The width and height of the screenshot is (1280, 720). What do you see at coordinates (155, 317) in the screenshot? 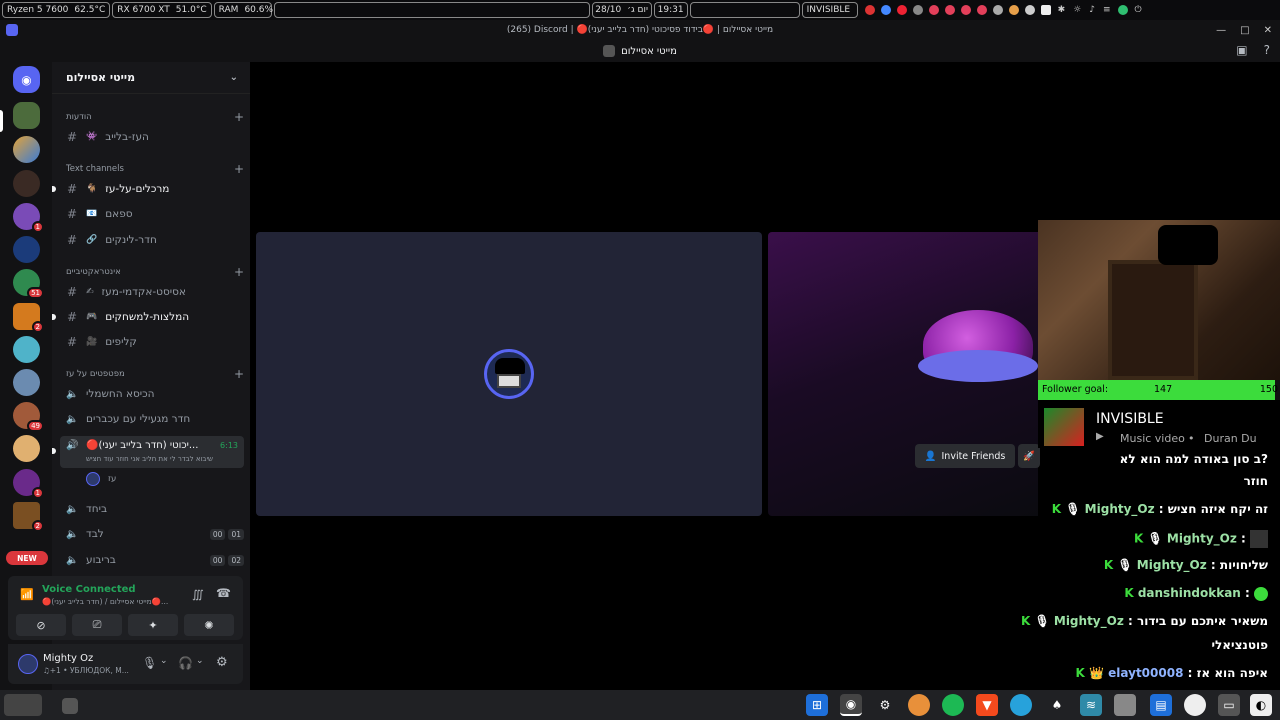
I see `channel-recommend: # 🎮 המלצות-למשחקים` at bounding box center [155, 317].